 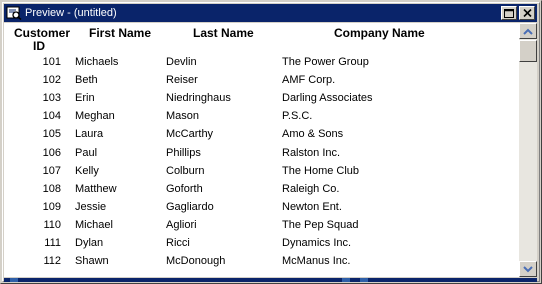 What do you see at coordinates (321, 171) in the screenshot?
I see `company-name-cell: The Home Club` at bounding box center [321, 171].